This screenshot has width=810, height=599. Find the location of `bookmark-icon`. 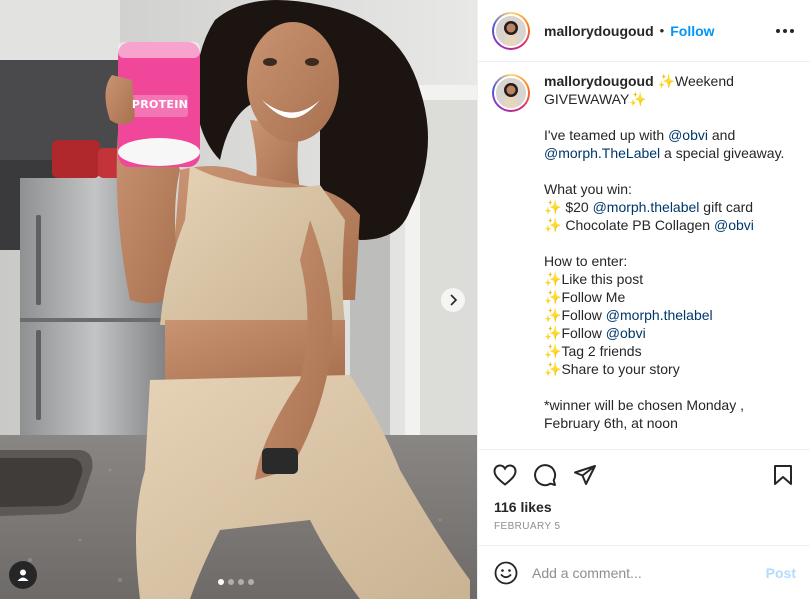

bookmark-icon is located at coordinates (783, 474).